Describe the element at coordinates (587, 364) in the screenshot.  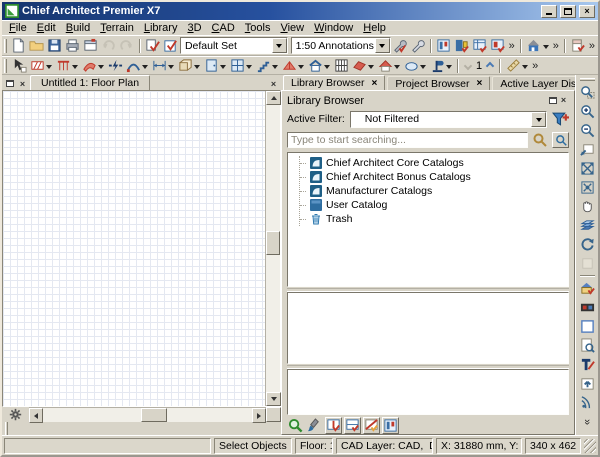
I see `text-tool-button` at that location.